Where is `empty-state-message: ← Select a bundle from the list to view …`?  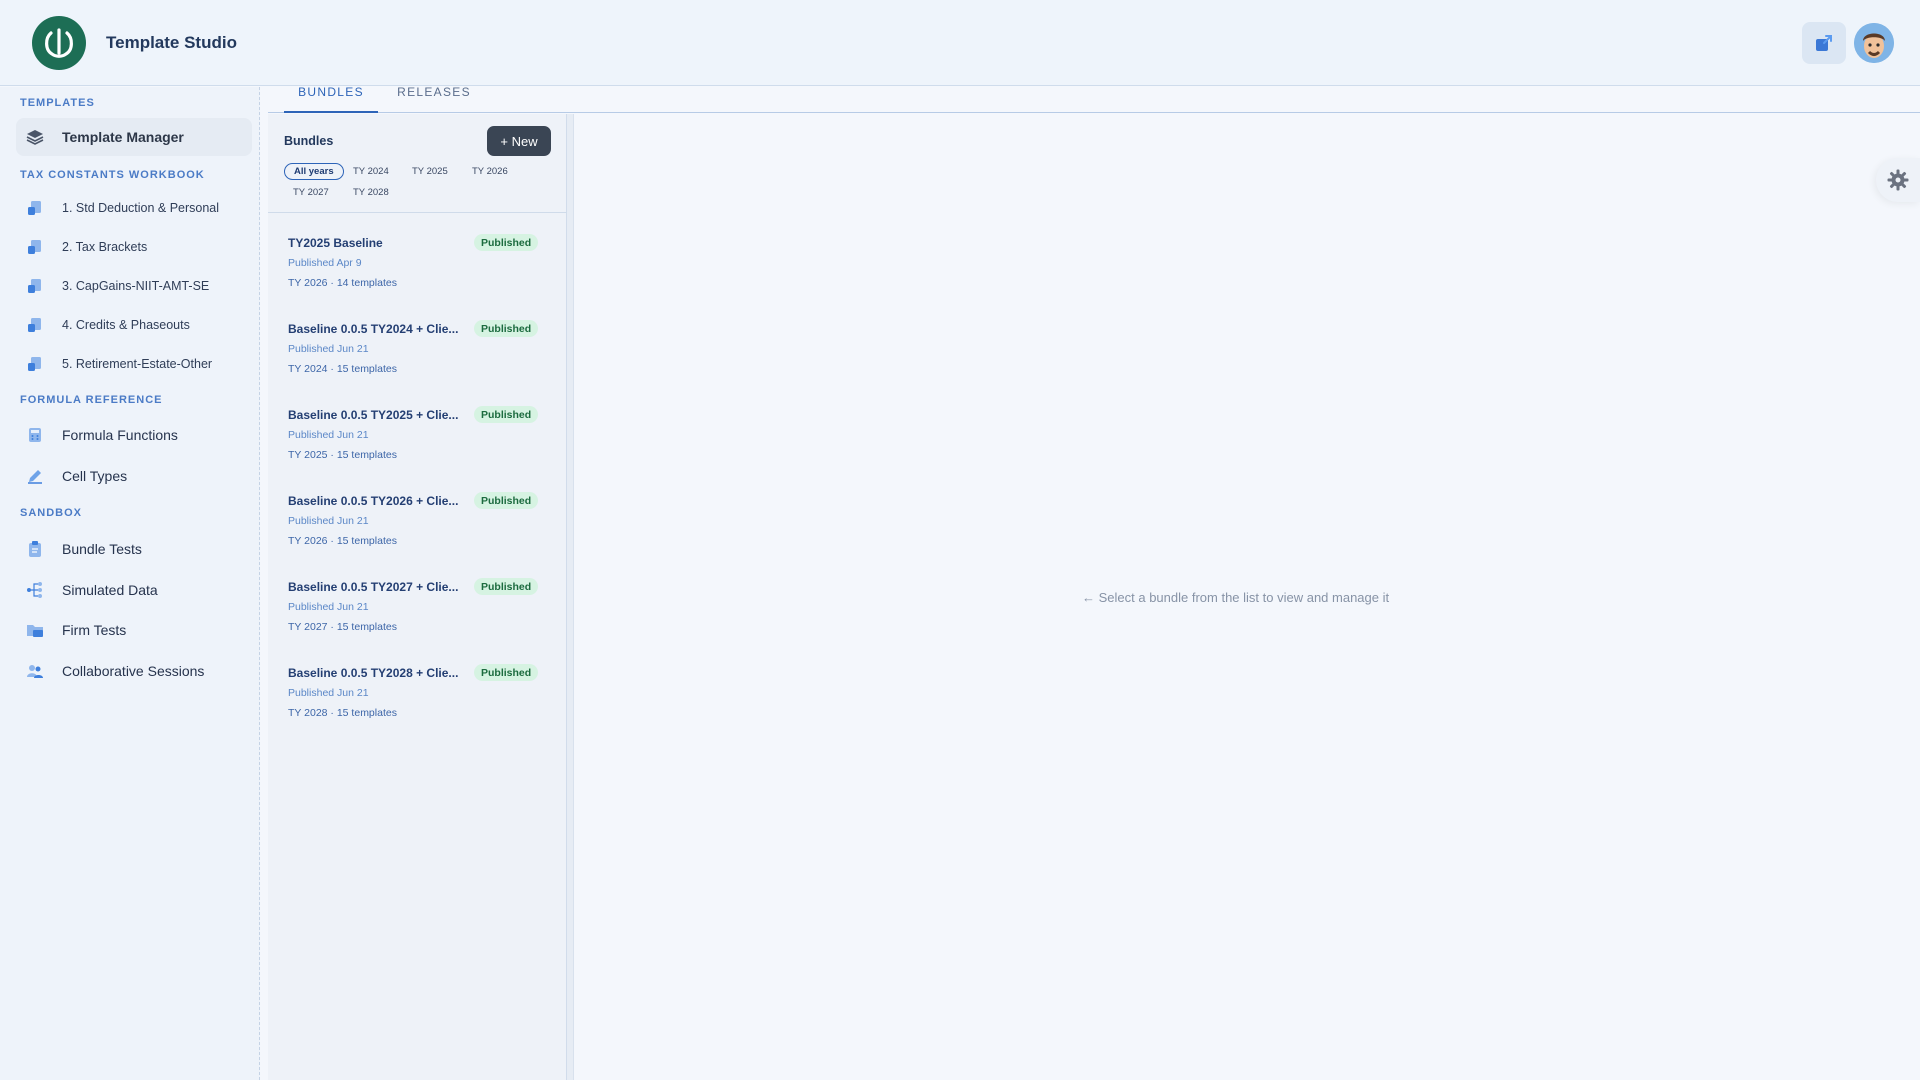
empty-state-message: ← Select a bundle from the list to view … is located at coordinates (1236, 597).